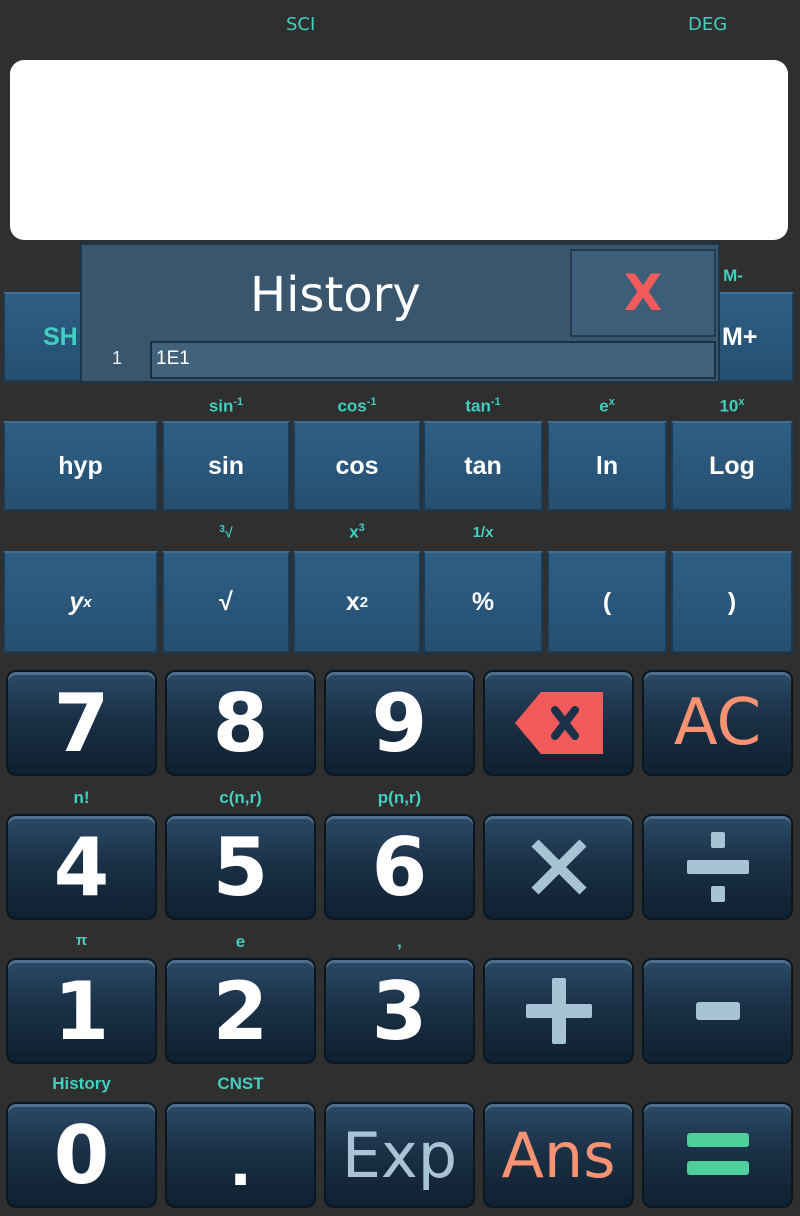 The image size is (800, 1216). I want to click on digit-9-button: 9, so click(399, 723).